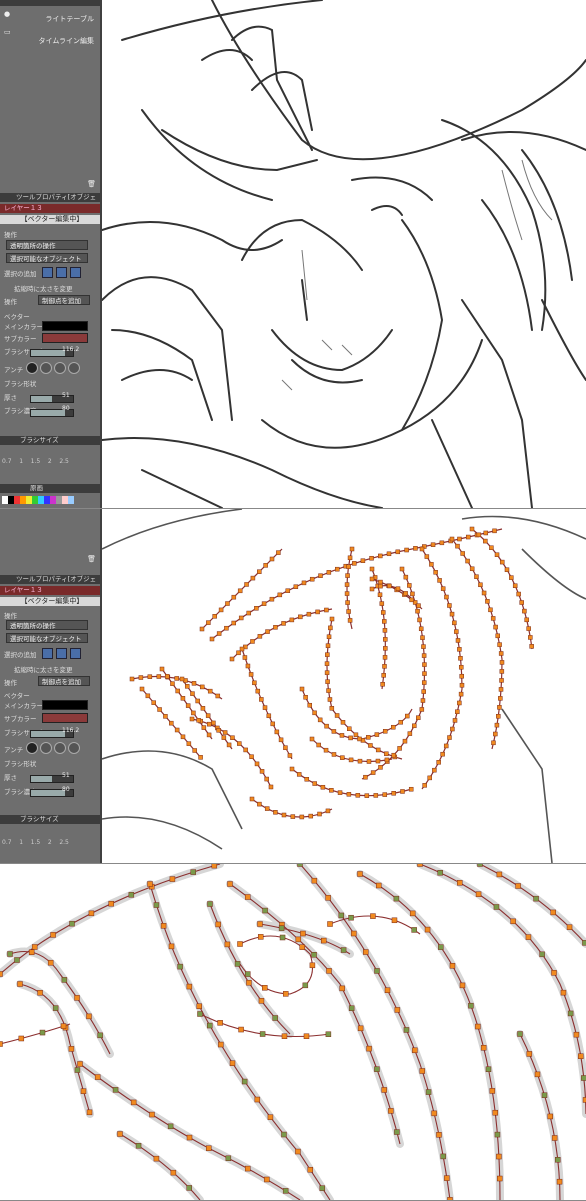 The image size is (586, 1201). Describe the element at coordinates (61, 272) in the screenshot. I see `selection-add-icon` at that location.